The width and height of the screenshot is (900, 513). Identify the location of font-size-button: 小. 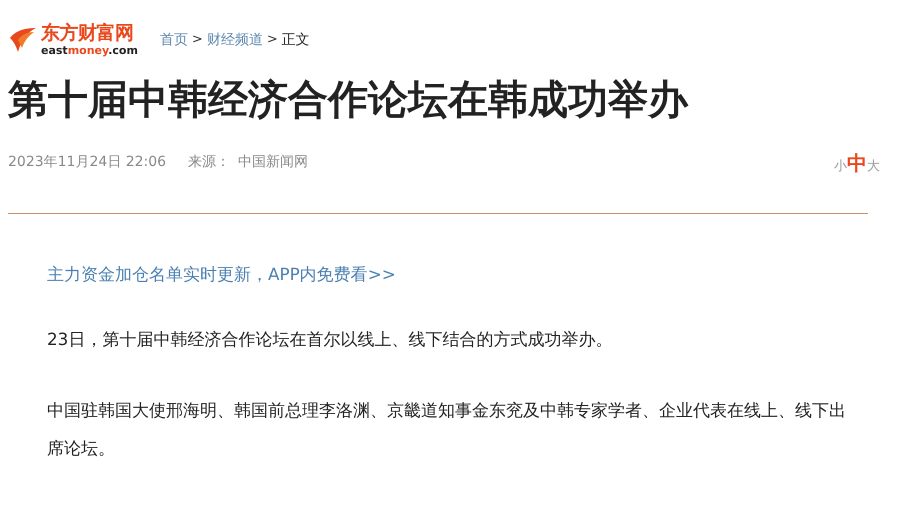
(840, 166).